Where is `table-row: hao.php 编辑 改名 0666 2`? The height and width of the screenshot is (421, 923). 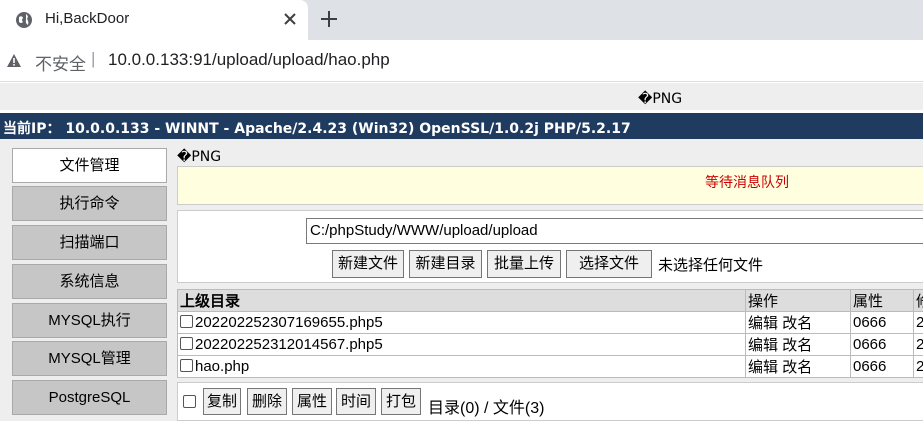 table-row: hao.php 编辑 改名 0666 2 is located at coordinates (550, 366).